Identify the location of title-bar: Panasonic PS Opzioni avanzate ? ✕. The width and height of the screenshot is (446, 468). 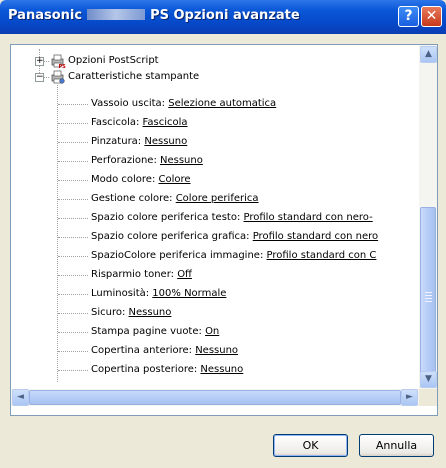
(223, 17).